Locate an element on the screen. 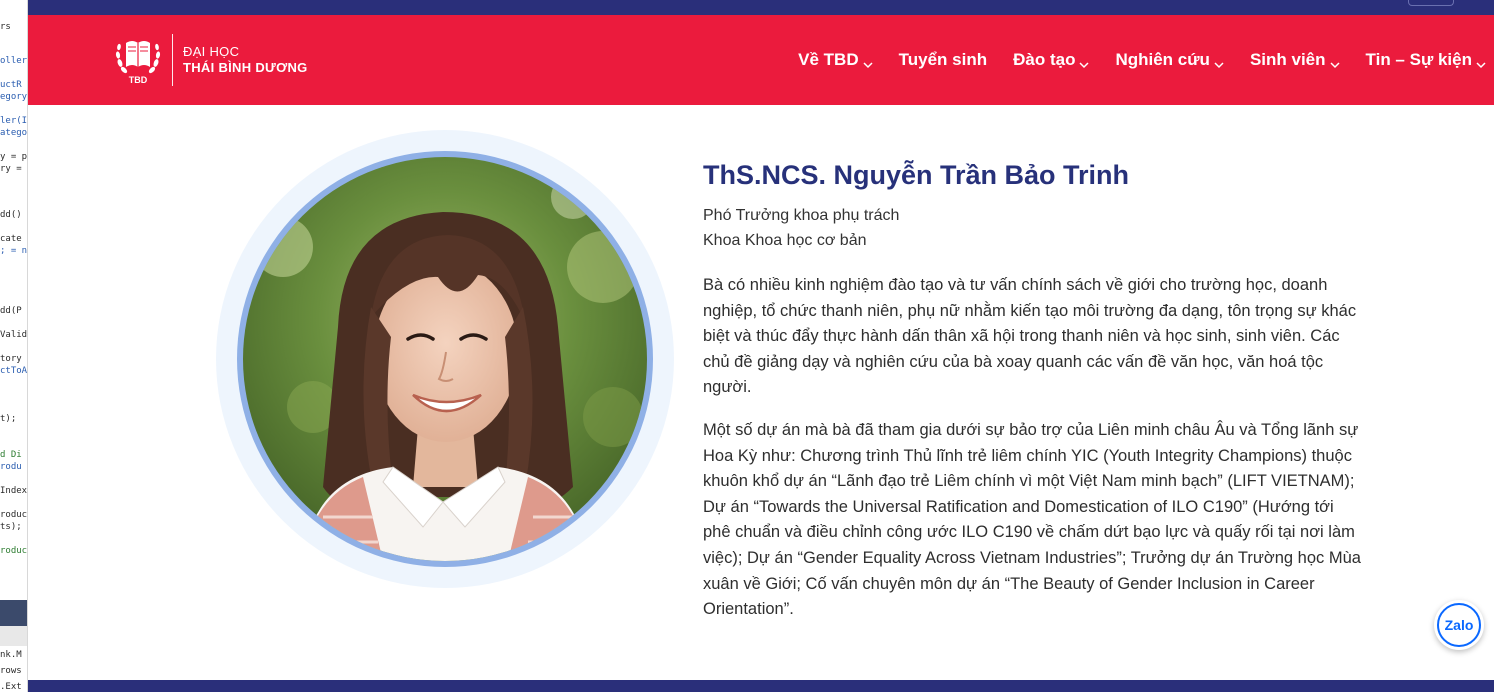  nav-item-5: Sinh viên is located at coordinates (1295, 60).